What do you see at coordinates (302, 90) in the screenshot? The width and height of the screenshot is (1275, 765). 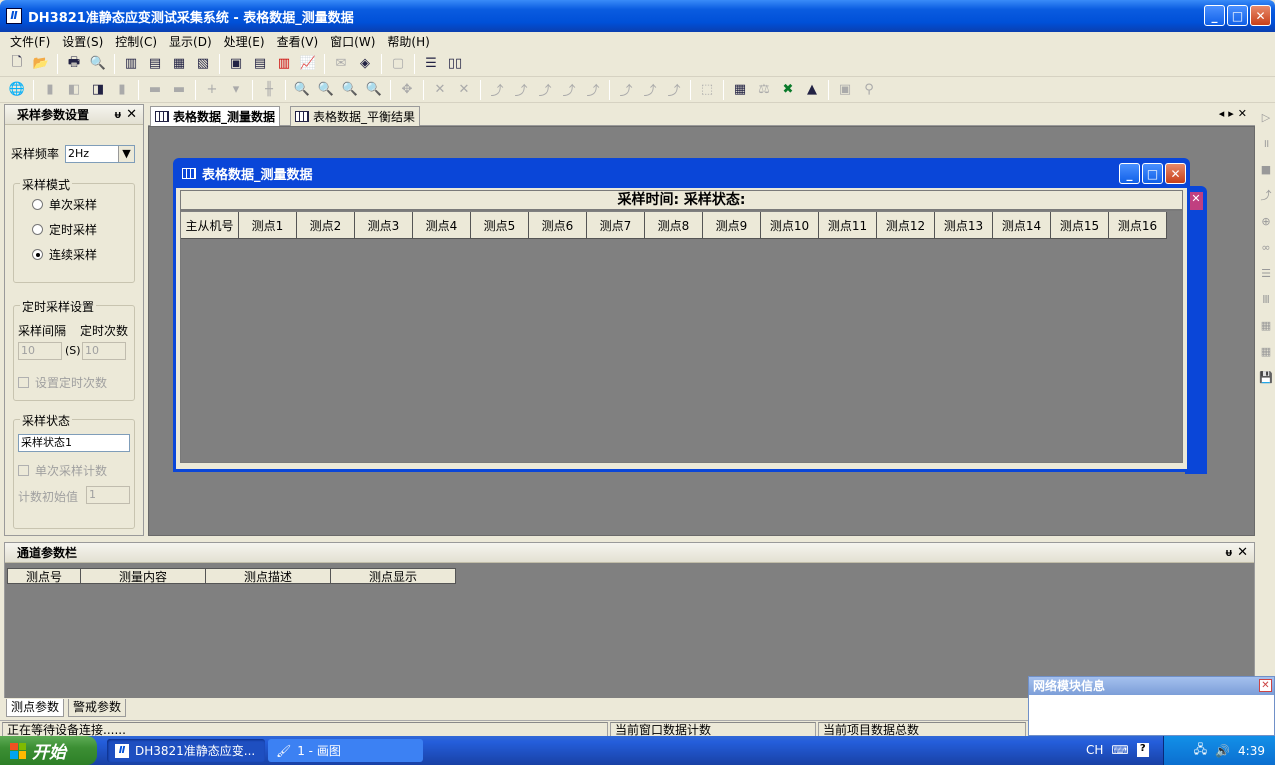 I see `zoom-in-icon: 🔍` at bounding box center [302, 90].